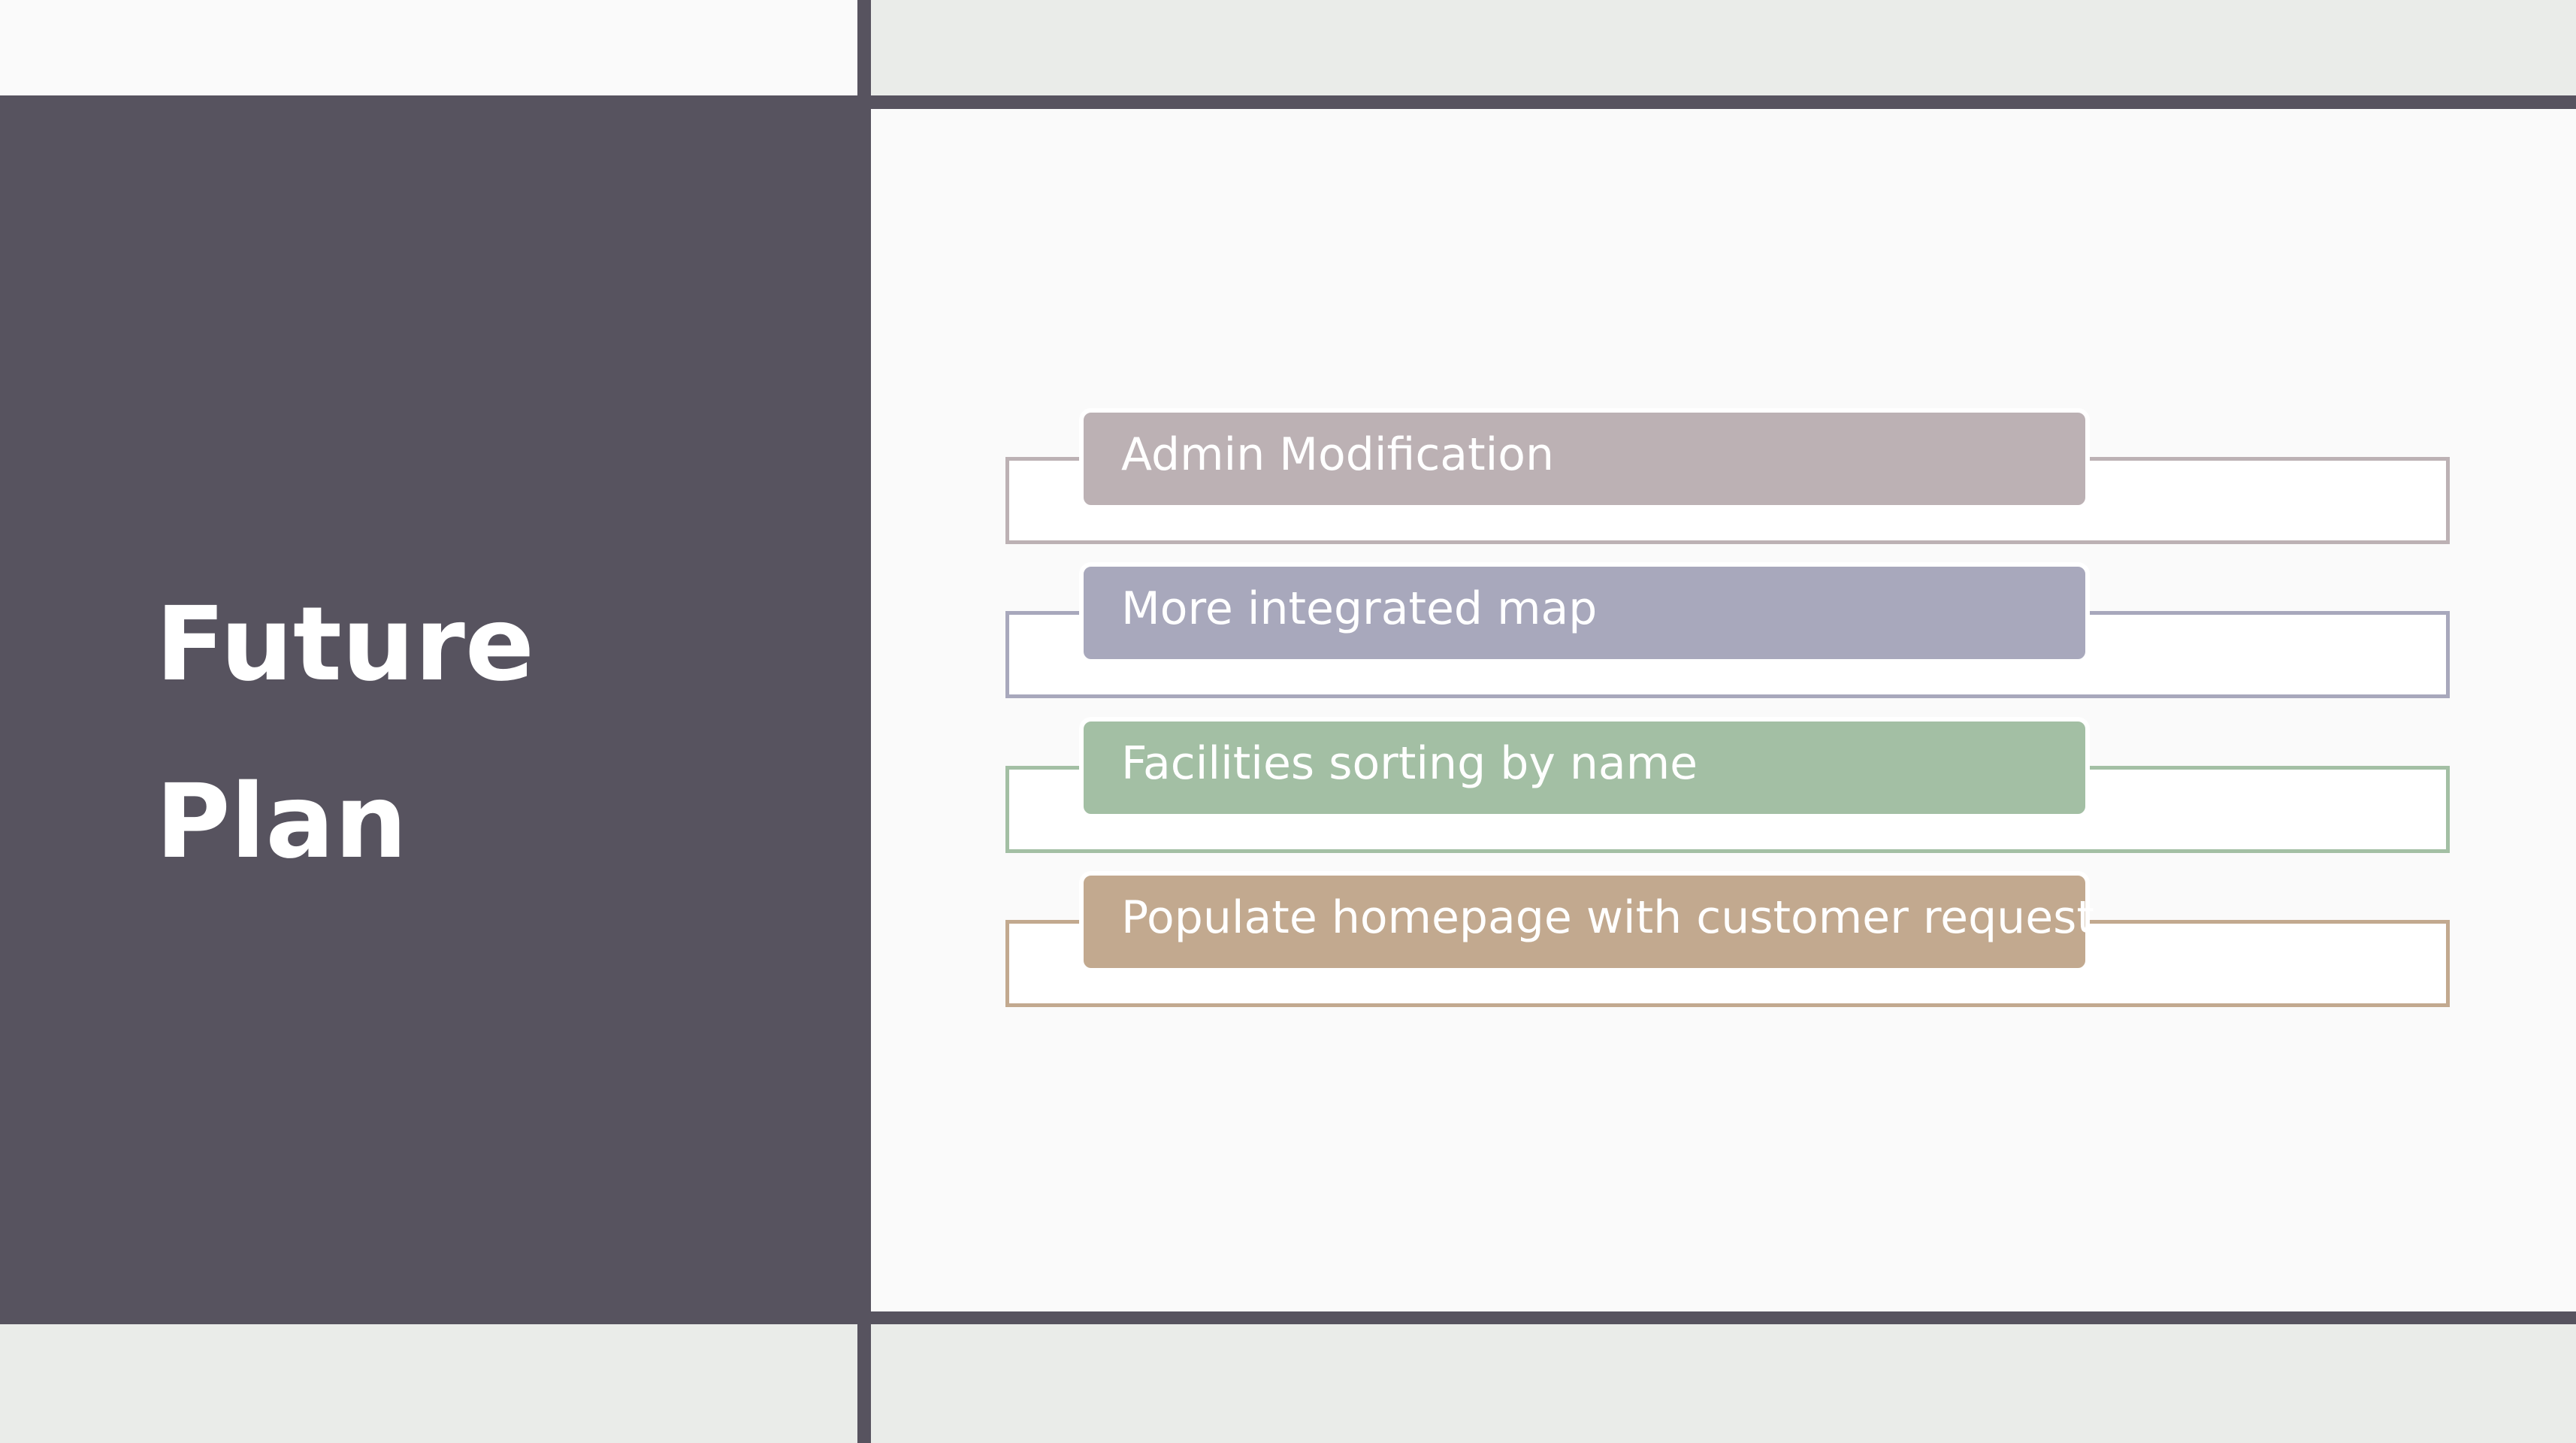 Image resolution: width=2576 pixels, height=1443 pixels. Describe the element at coordinates (864, 48) in the screenshot. I see `vertical-divider-top` at that location.